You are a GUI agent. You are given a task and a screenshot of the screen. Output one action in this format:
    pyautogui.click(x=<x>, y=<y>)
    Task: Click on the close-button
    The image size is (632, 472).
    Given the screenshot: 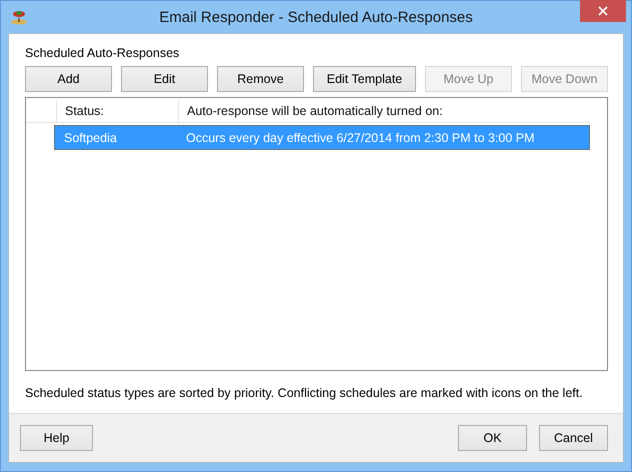 What is the action you would take?
    pyautogui.click(x=603, y=11)
    